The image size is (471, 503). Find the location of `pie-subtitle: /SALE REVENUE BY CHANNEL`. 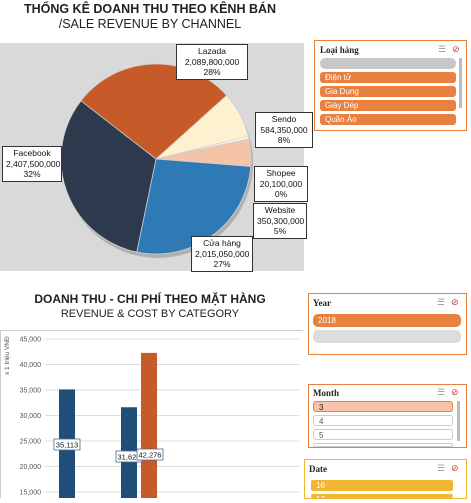

pie-subtitle: /SALE REVENUE BY CHANNEL is located at coordinates (150, 24).